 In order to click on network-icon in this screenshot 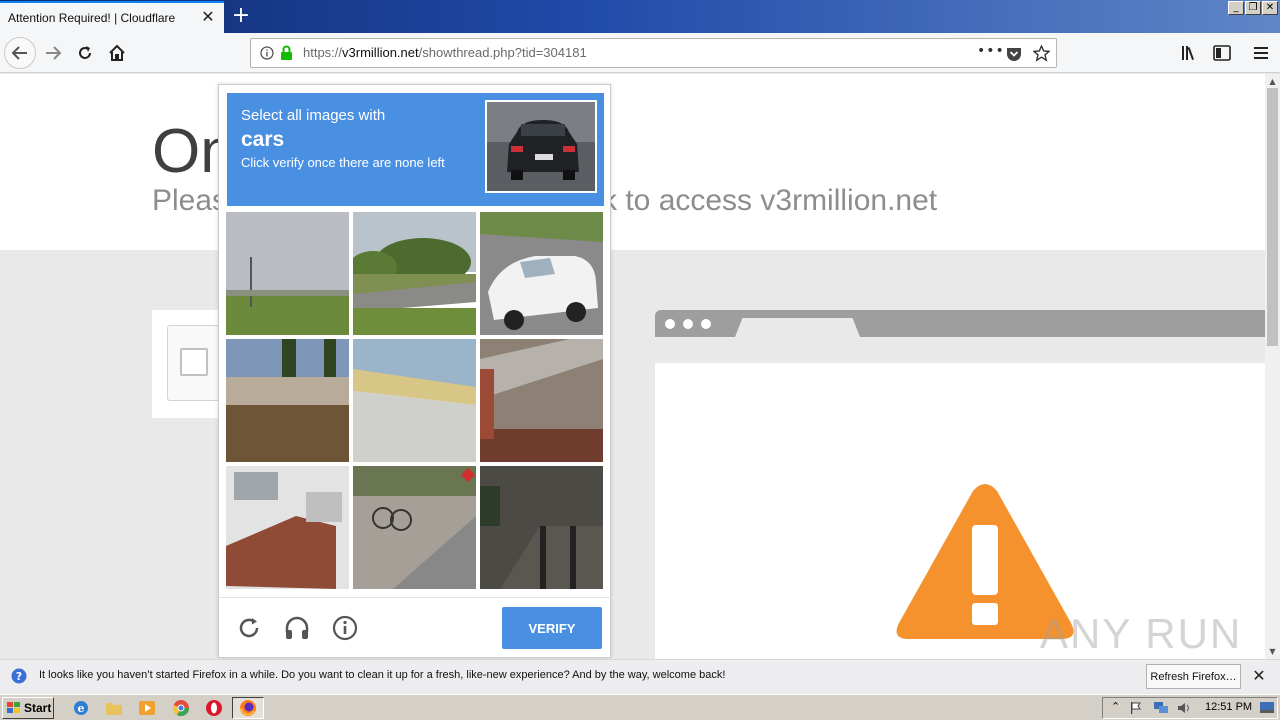, I will do `click(1161, 708)`.